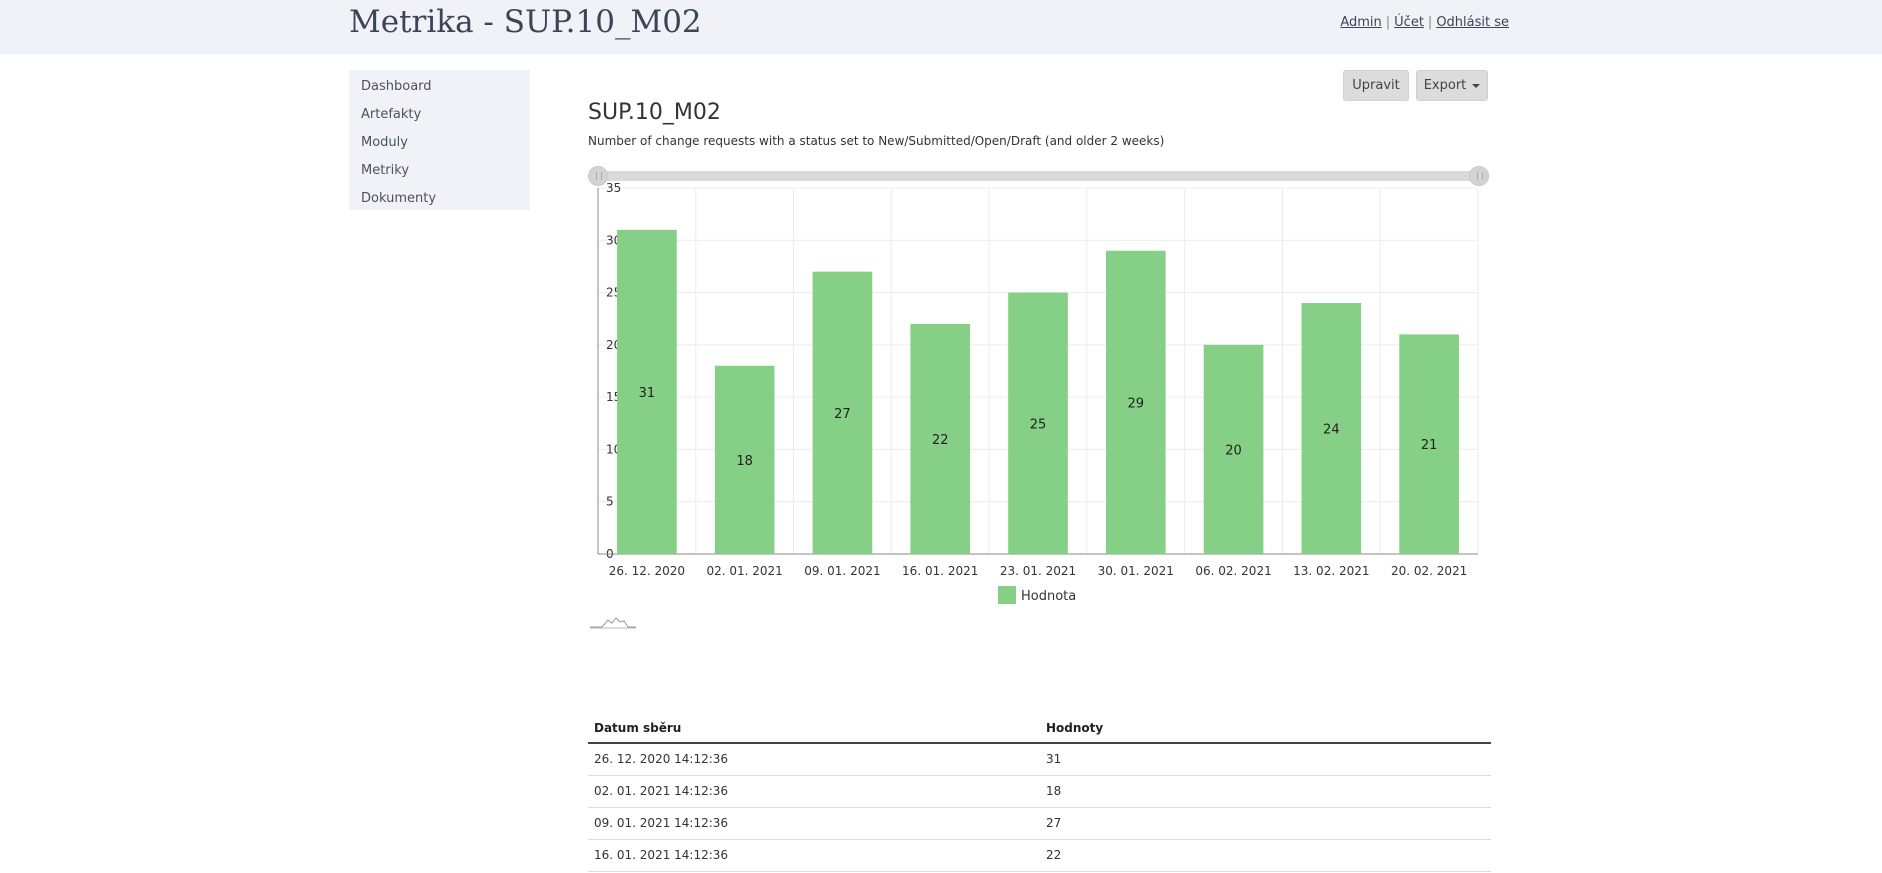  What do you see at coordinates (1265, 791) in the screenshot?
I see `table-cell-value: 18` at bounding box center [1265, 791].